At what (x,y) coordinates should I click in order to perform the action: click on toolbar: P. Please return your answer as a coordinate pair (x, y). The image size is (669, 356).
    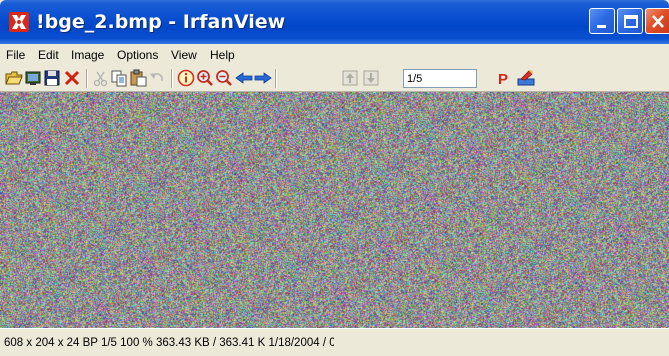
    Looking at the image, I should click on (334, 79).